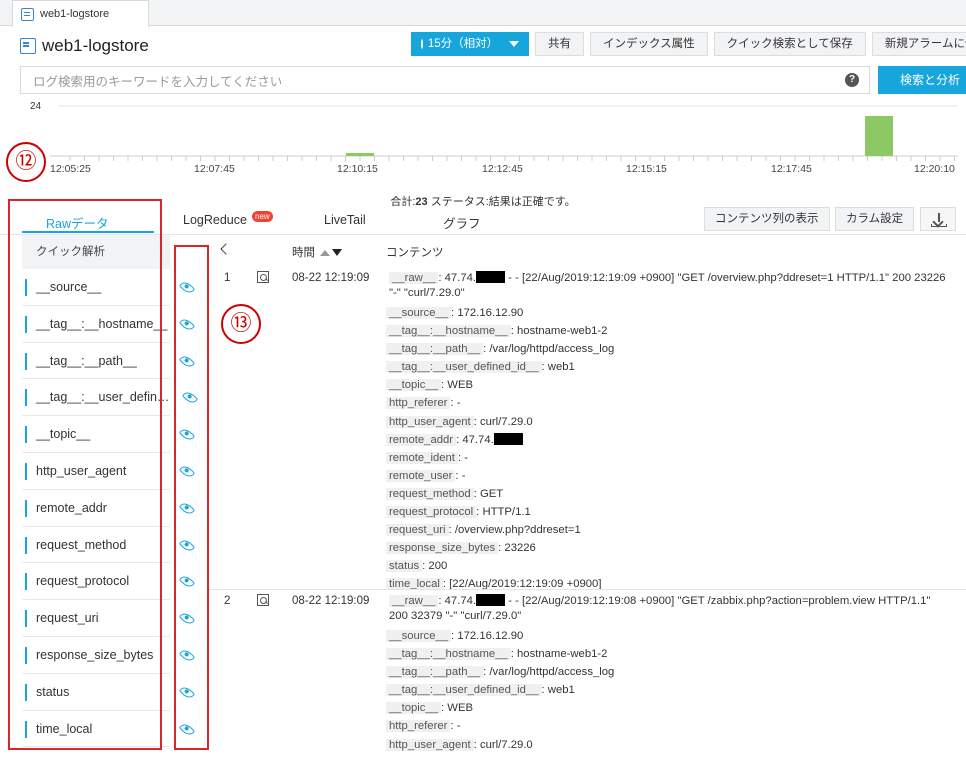 This screenshot has height=759, width=966. I want to click on x-tick-label: 12:20:10, so click(934, 169).